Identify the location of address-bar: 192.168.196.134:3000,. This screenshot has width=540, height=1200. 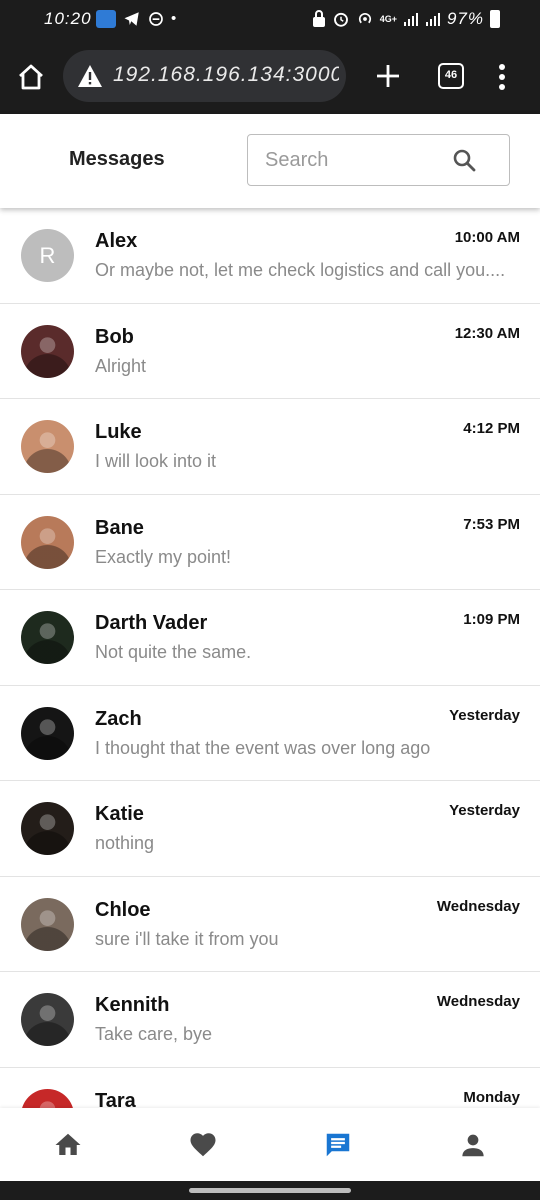
(204, 76).